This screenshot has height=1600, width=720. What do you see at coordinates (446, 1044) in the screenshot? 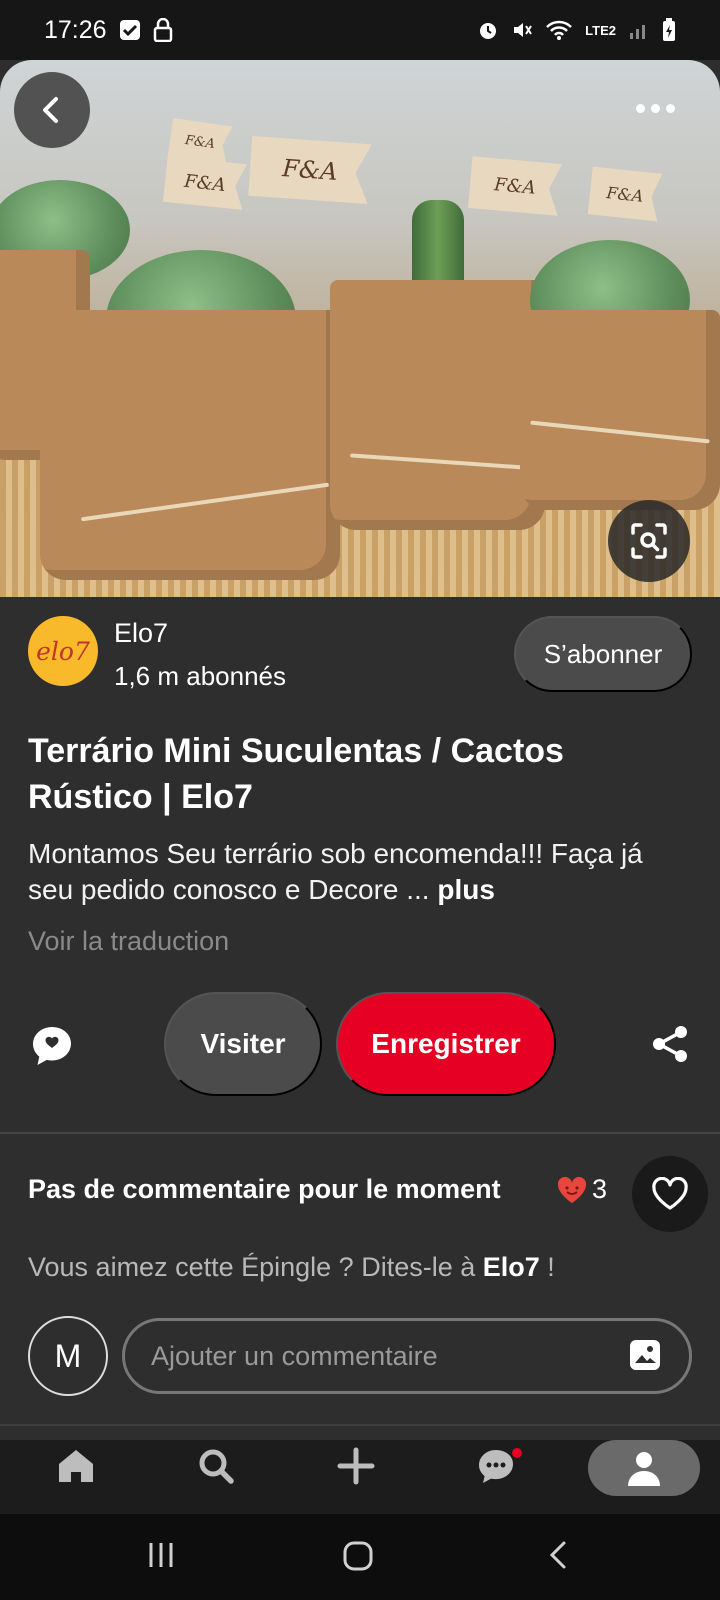
I see `save-button: Enregistrer` at bounding box center [446, 1044].